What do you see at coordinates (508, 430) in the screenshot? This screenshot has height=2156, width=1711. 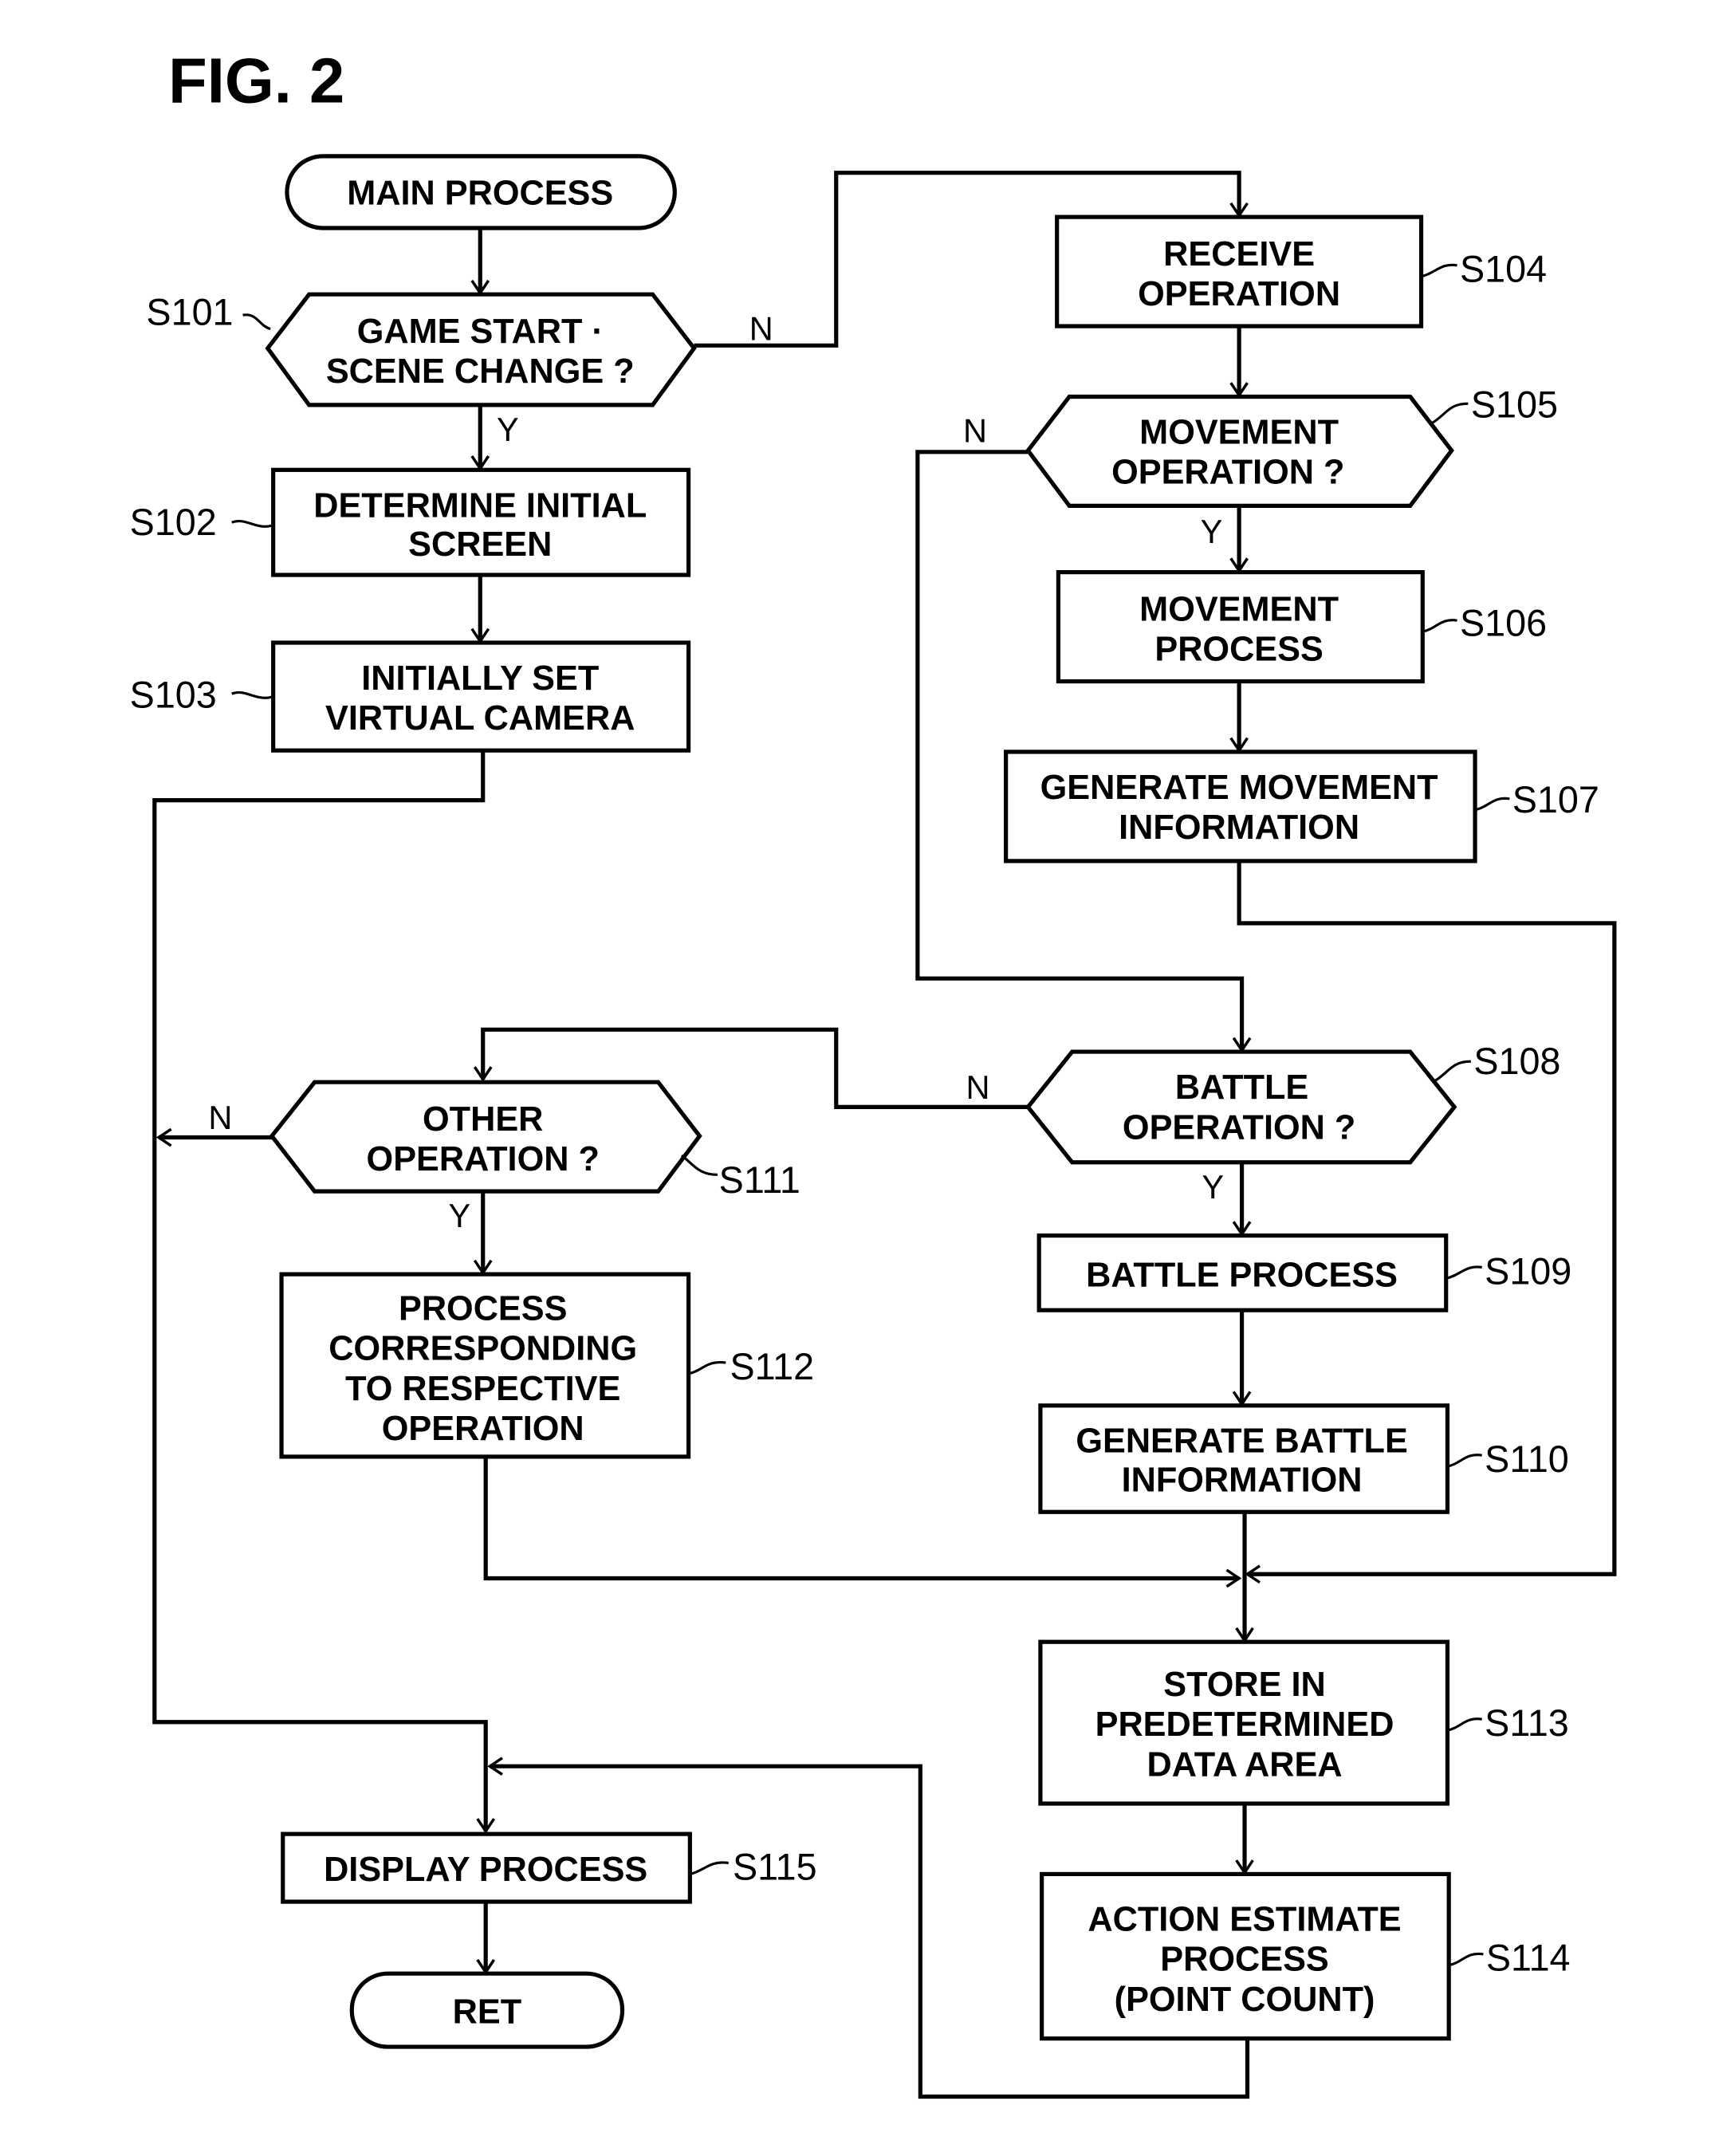 I see `s101-yes-label: Y` at bounding box center [508, 430].